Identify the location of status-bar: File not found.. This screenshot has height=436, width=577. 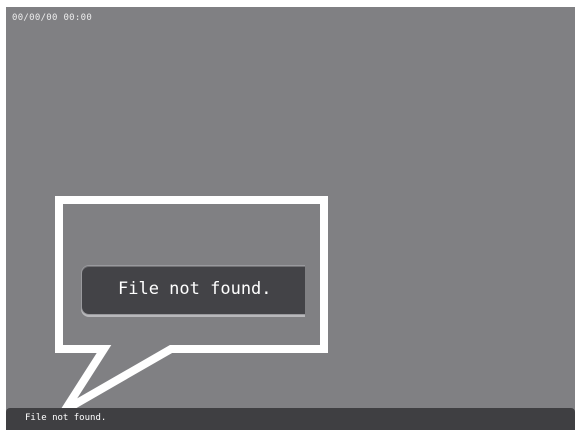
(290, 419).